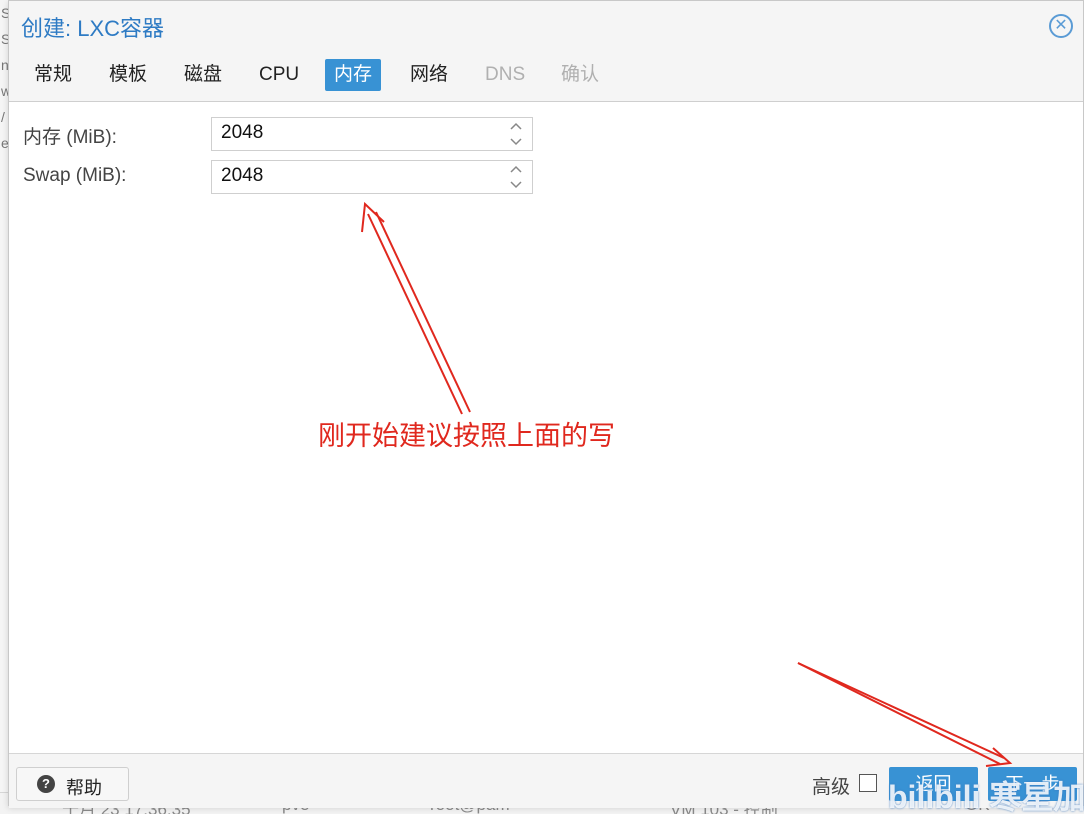  What do you see at coordinates (3, 117) in the screenshot?
I see `bg-char: /` at bounding box center [3, 117].